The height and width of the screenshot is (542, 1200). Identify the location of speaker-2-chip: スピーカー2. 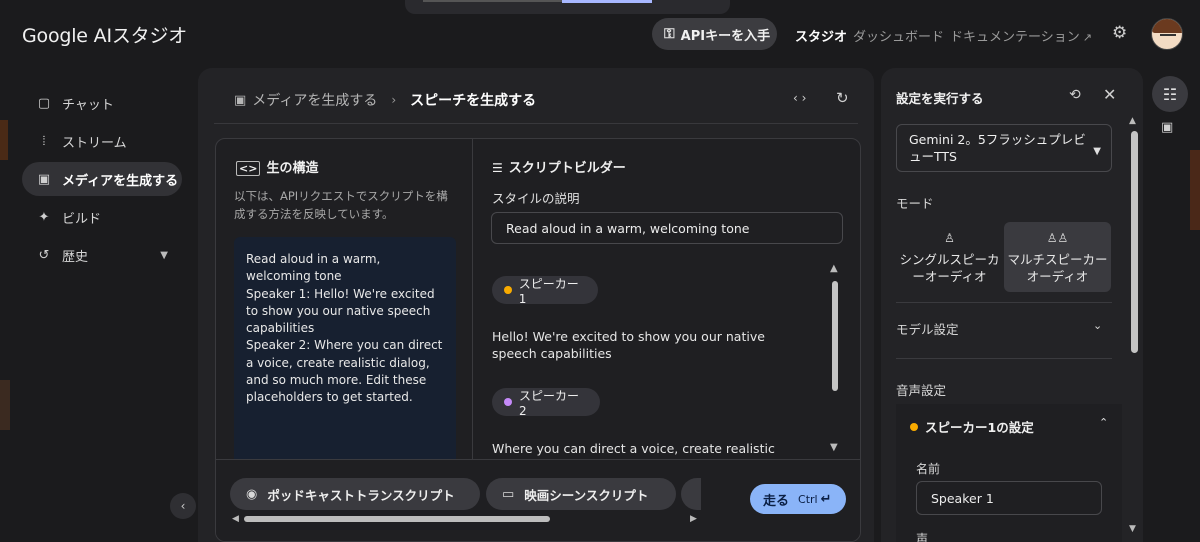
(546, 403).